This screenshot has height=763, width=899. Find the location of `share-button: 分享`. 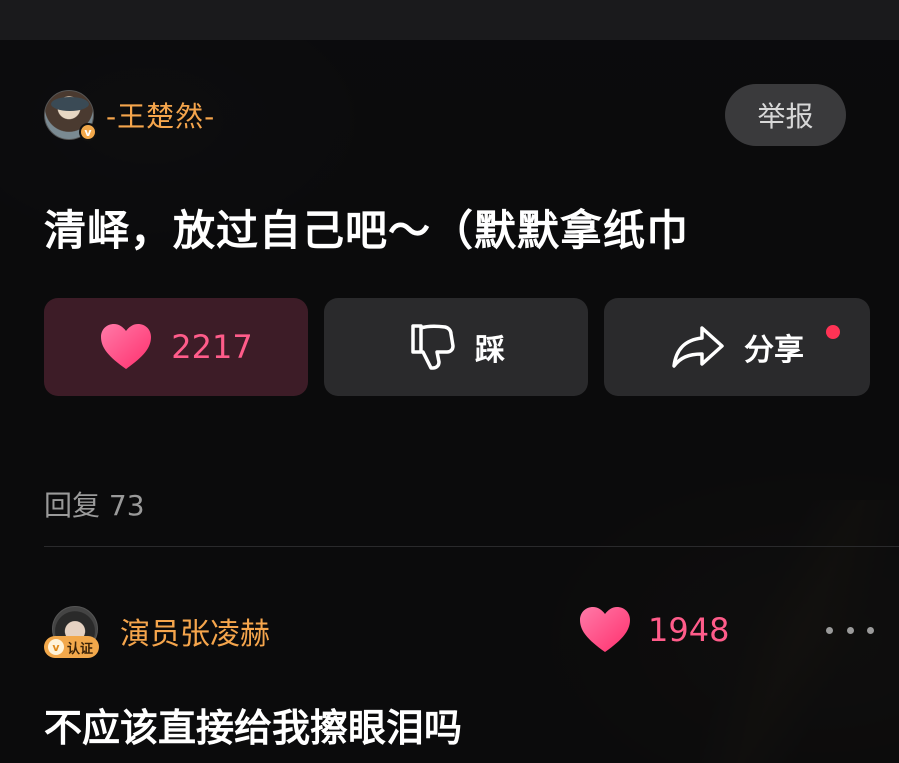

share-button: 分享 is located at coordinates (737, 347).